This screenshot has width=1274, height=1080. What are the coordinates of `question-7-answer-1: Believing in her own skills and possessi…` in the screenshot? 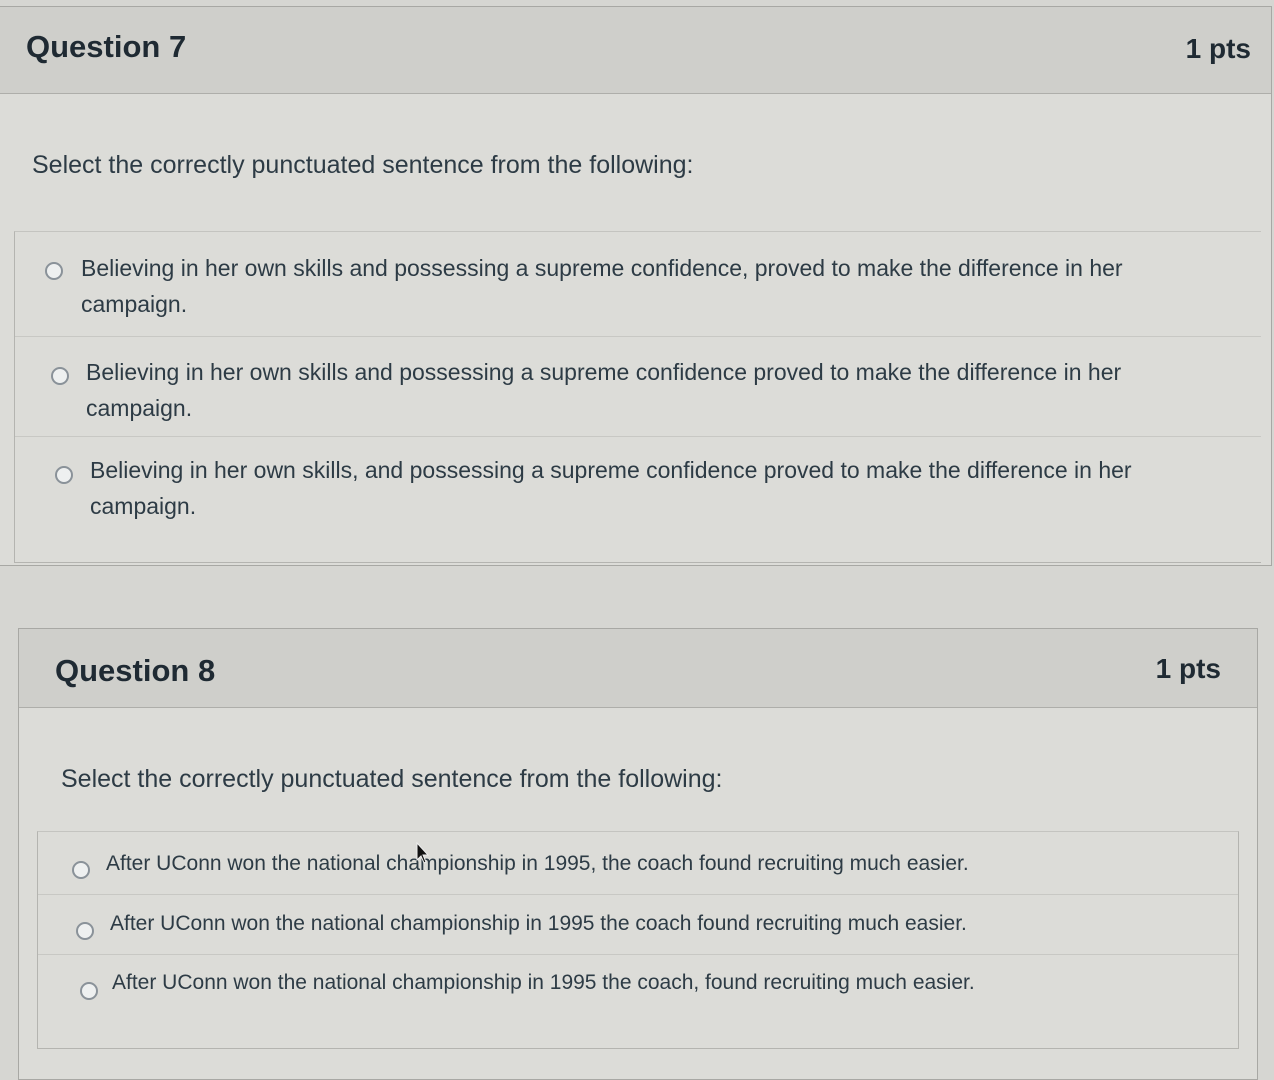 It's located at (638, 284).